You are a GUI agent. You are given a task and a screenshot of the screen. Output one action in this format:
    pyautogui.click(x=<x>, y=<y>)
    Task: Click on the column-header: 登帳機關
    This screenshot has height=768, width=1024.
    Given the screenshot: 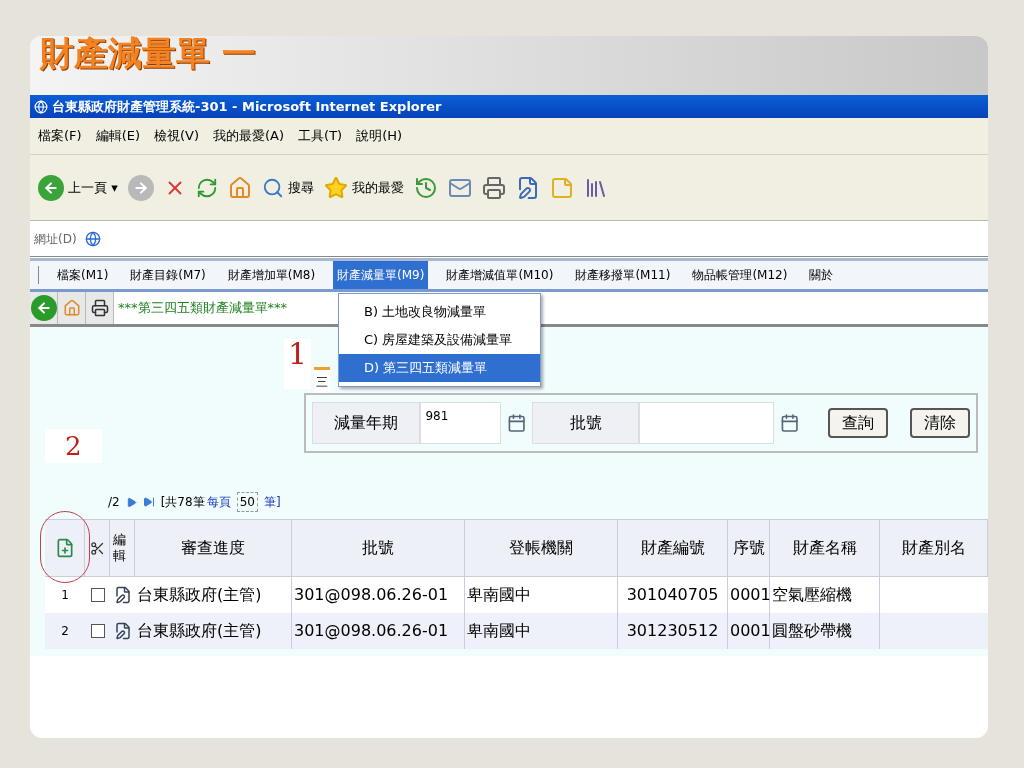 What is the action you would take?
    pyautogui.click(x=541, y=548)
    